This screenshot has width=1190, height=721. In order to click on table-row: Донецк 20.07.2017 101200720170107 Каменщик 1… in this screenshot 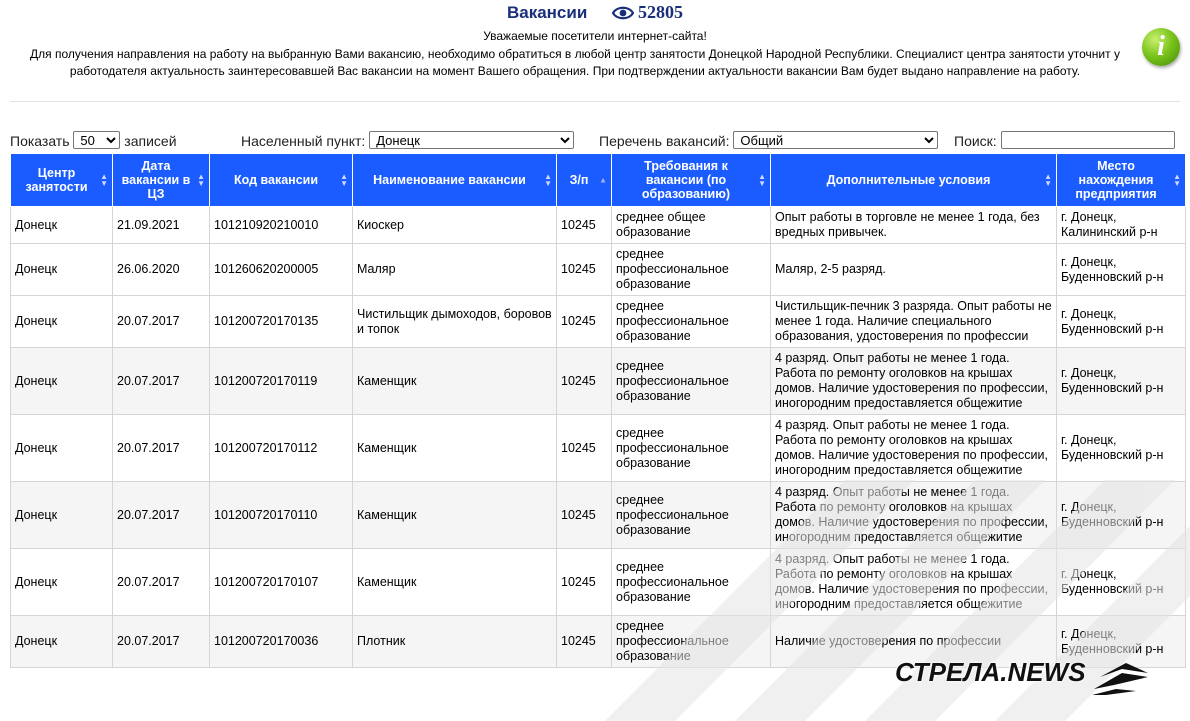, I will do `click(598, 582)`.